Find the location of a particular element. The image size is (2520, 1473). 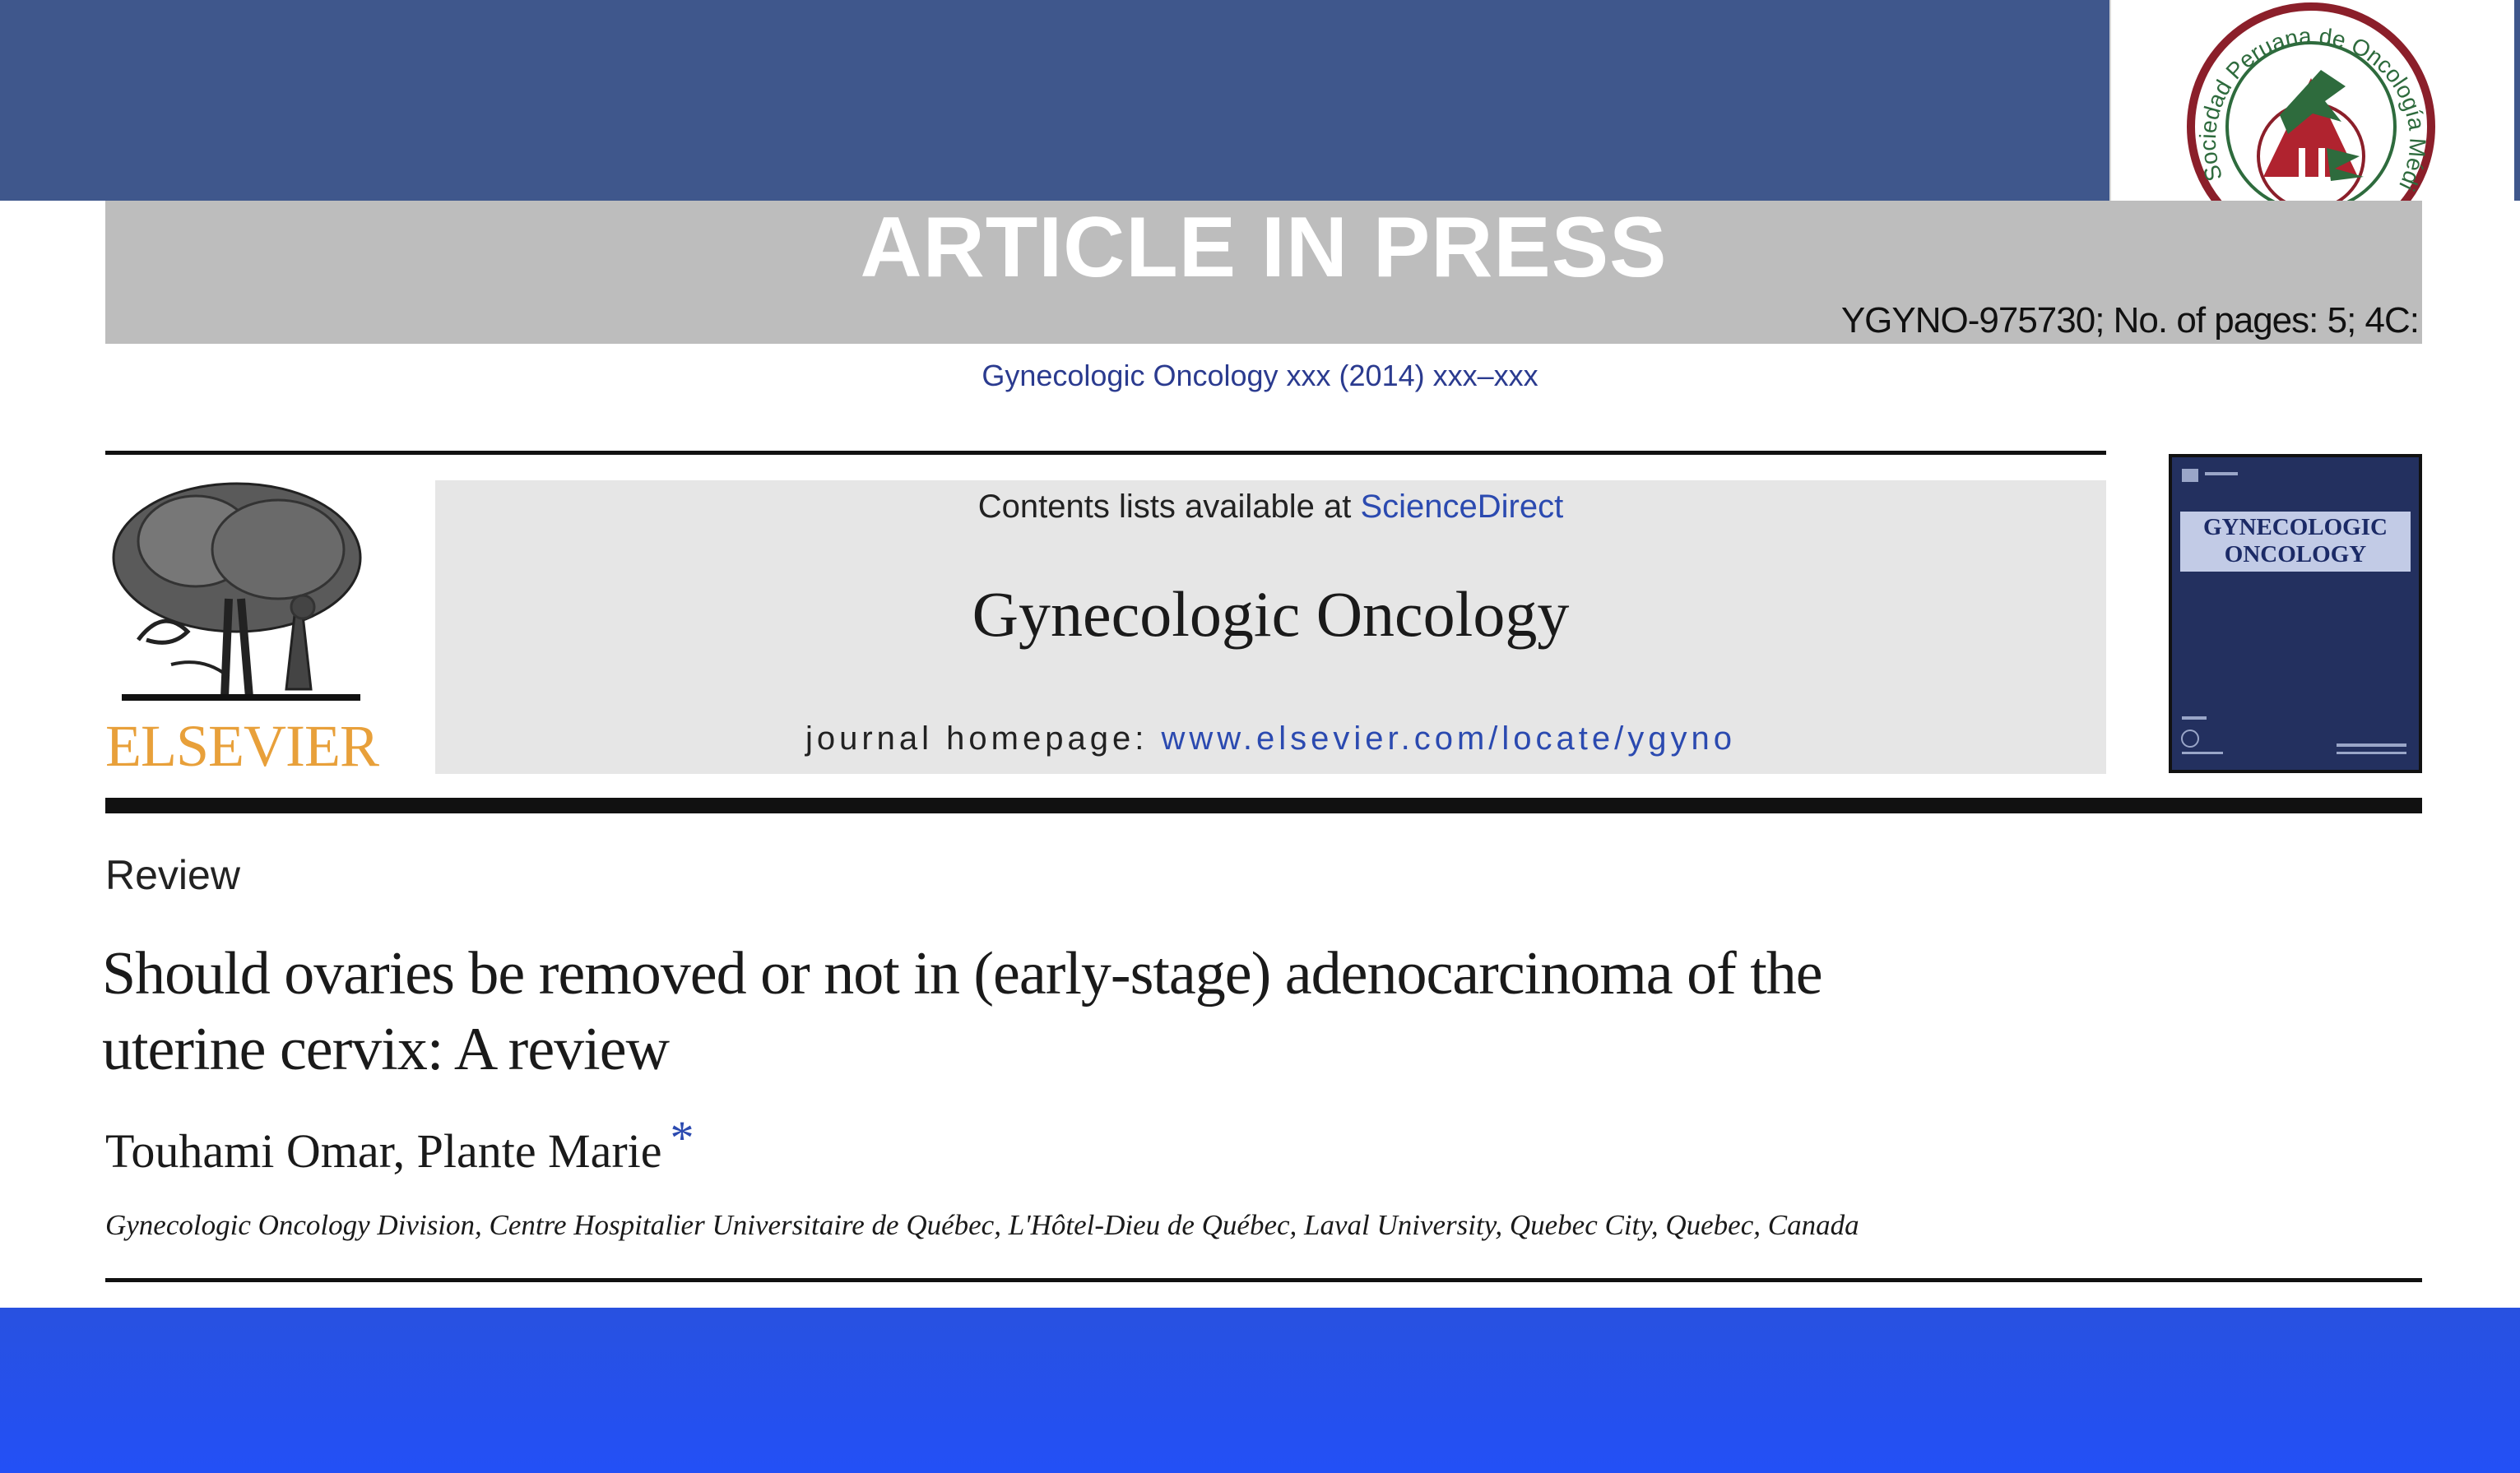

society-logo: Sociedad Peruana de Oncología Médica is located at coordinates (2313, 100).